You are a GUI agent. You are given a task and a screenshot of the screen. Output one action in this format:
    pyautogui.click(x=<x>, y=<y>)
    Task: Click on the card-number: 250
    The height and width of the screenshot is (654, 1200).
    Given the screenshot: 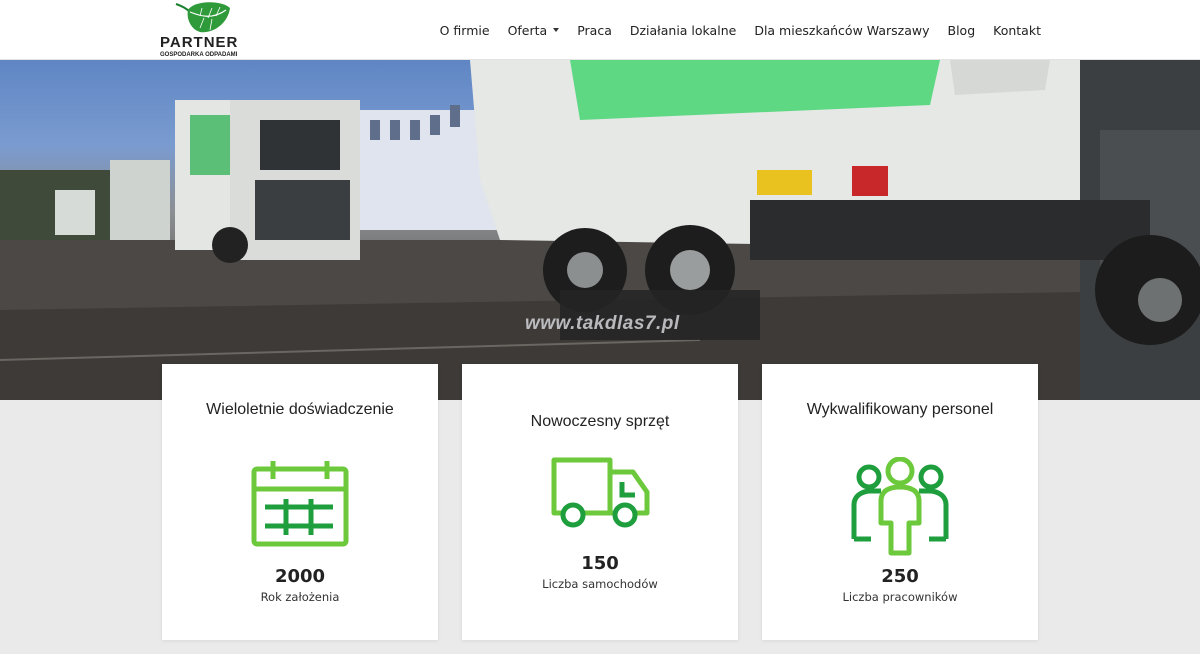 What is the action you would take?
    pyautogui.click(x=900, y=576)
    